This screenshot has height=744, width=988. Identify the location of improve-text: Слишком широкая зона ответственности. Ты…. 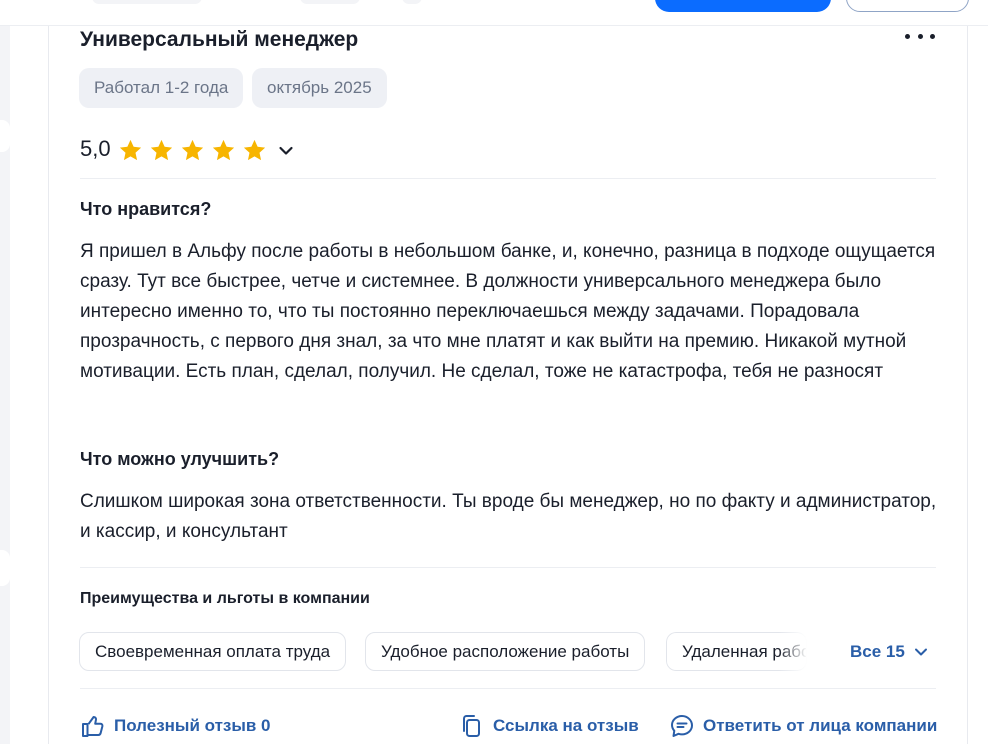
(508, 516).